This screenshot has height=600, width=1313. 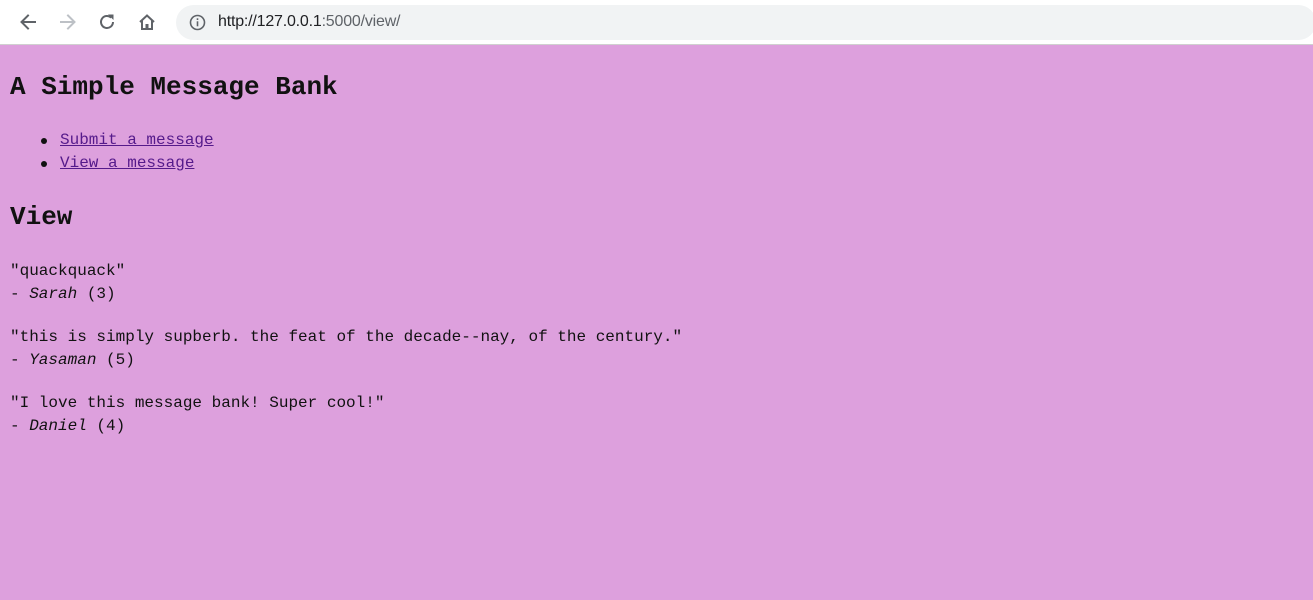 What do you see at coordinates (63, 360) in the screenshot?
I see `author-handle: Yasaman` at bounding box center [63, 360].